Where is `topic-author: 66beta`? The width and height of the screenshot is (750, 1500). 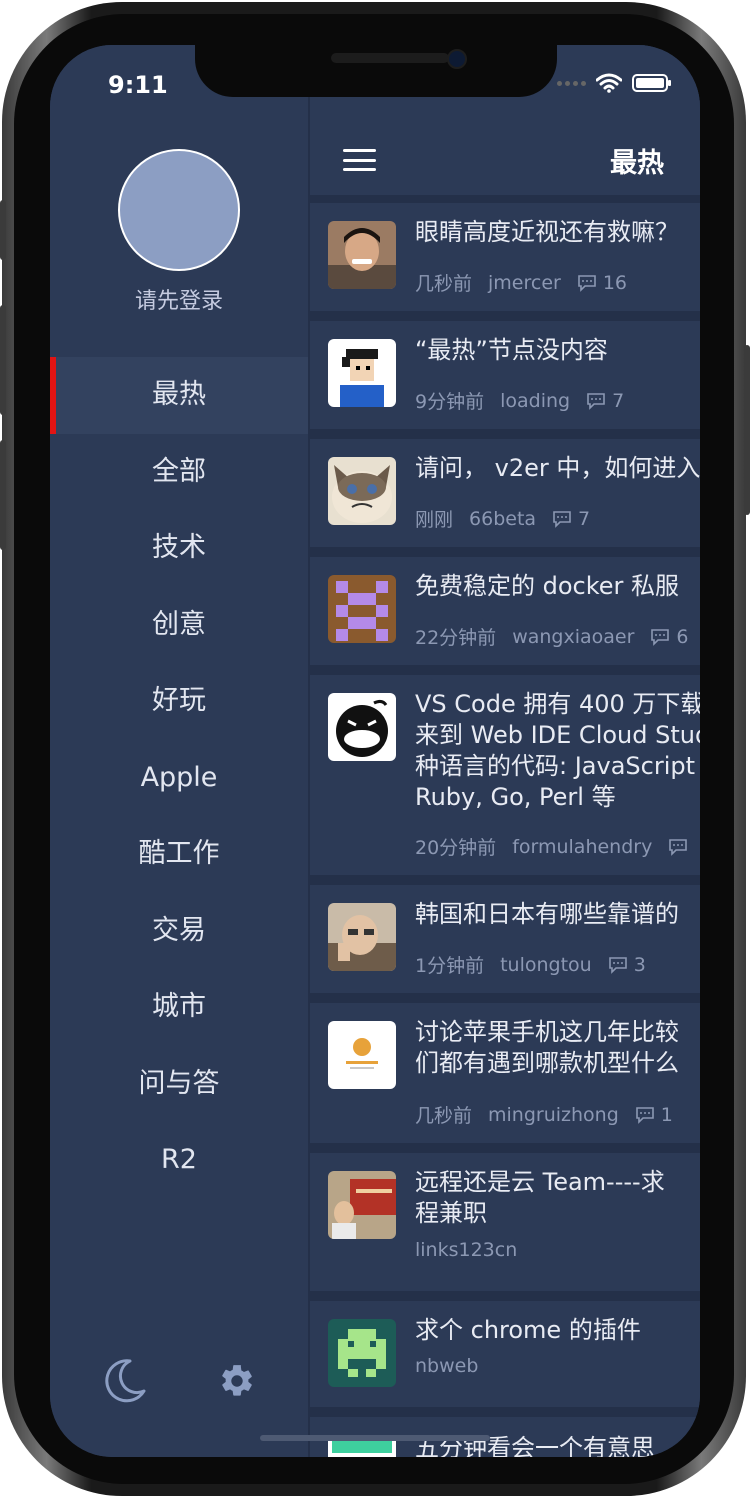
topic-author: 66beta is located at coordinates (502, 519).